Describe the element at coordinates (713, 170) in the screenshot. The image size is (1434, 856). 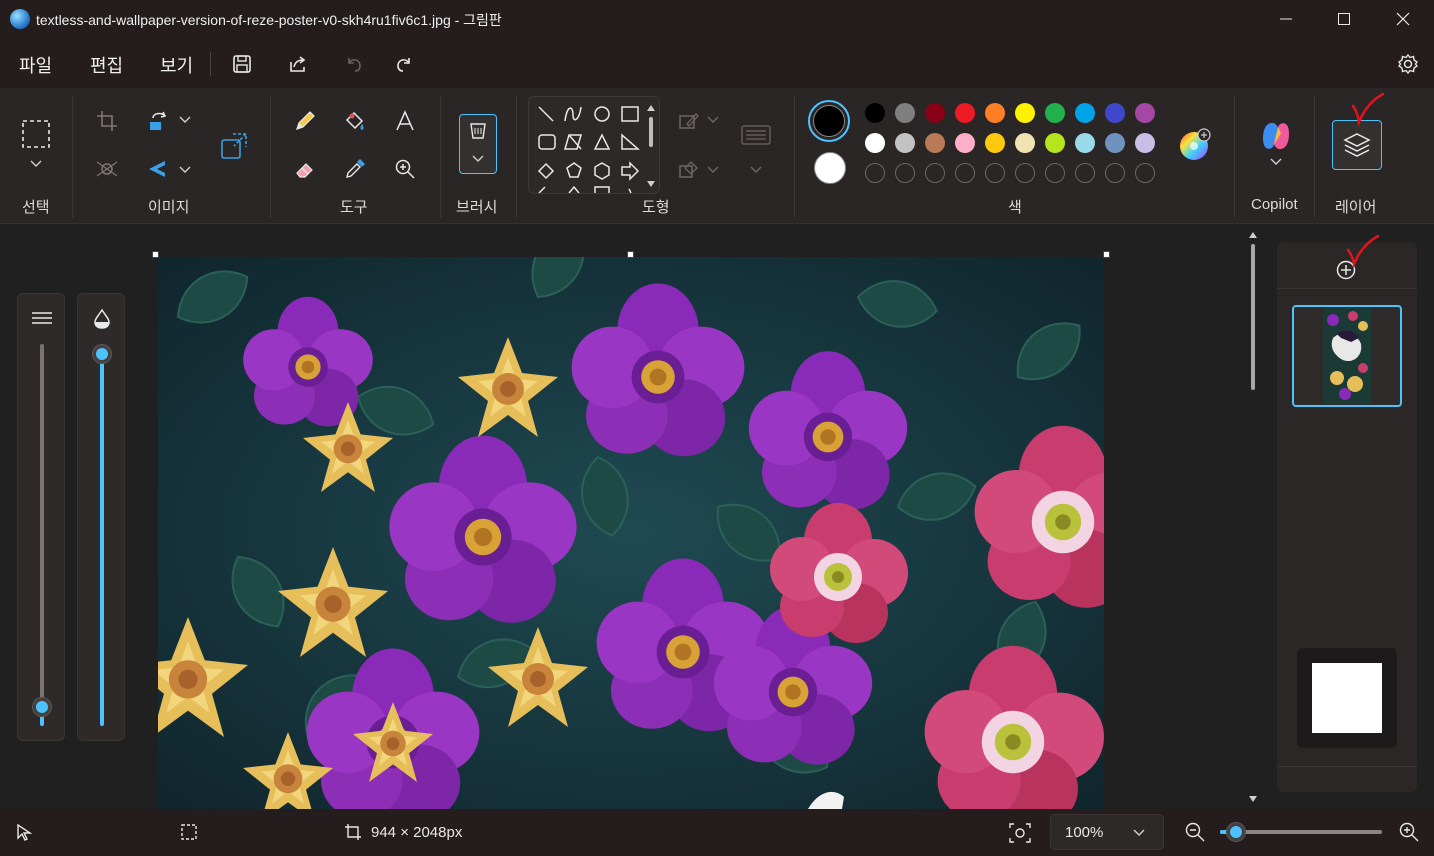
I see `shape-fill-dropdown` at that location.